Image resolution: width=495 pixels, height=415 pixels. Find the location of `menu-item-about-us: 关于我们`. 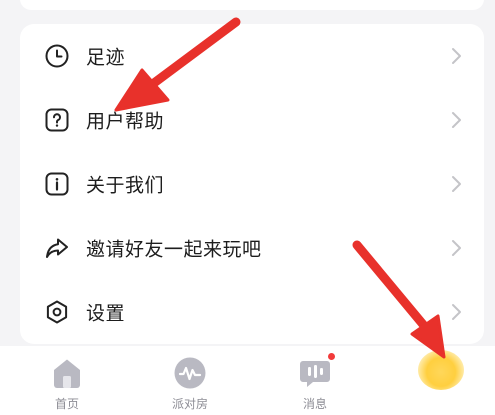

menu-item-about-us: 关于我们 is located at coordinates (252, 184).